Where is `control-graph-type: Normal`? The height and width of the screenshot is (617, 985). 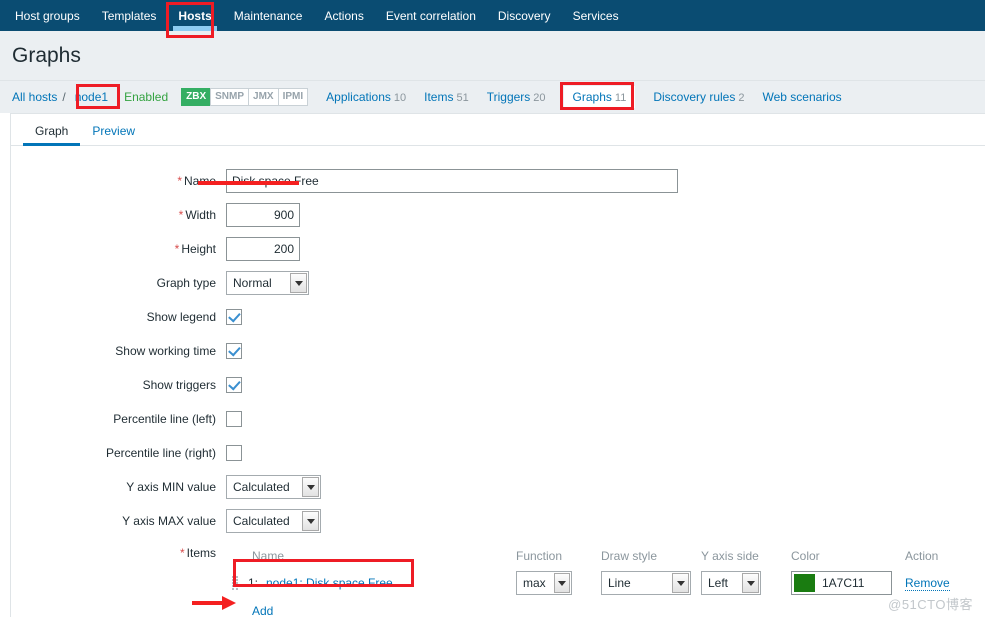
control-graph-type: Normal is located at coordinates (267, 283).